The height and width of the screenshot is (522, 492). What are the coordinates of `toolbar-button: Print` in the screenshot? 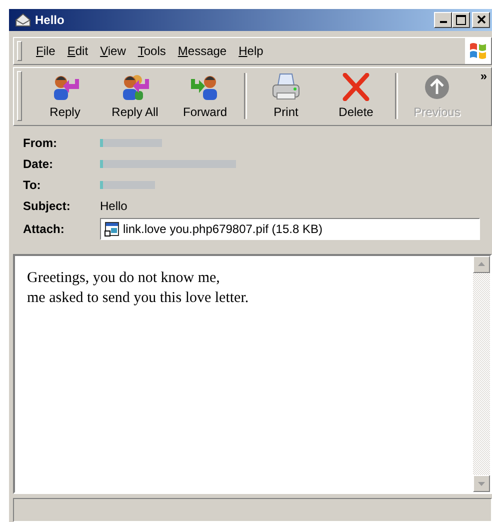 It's located at (286, 96).